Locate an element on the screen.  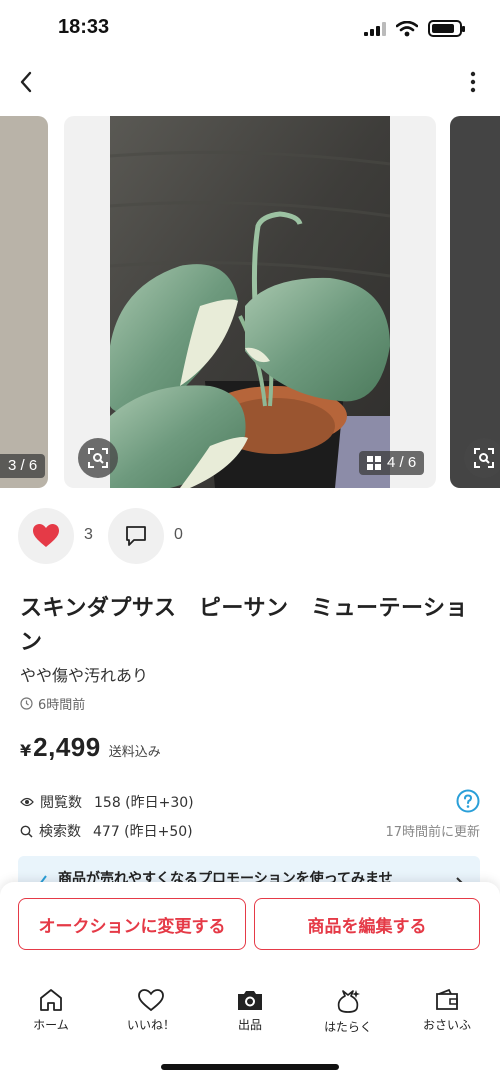
posted-time-text: 6時間前 is located at coordinates (62, 705).